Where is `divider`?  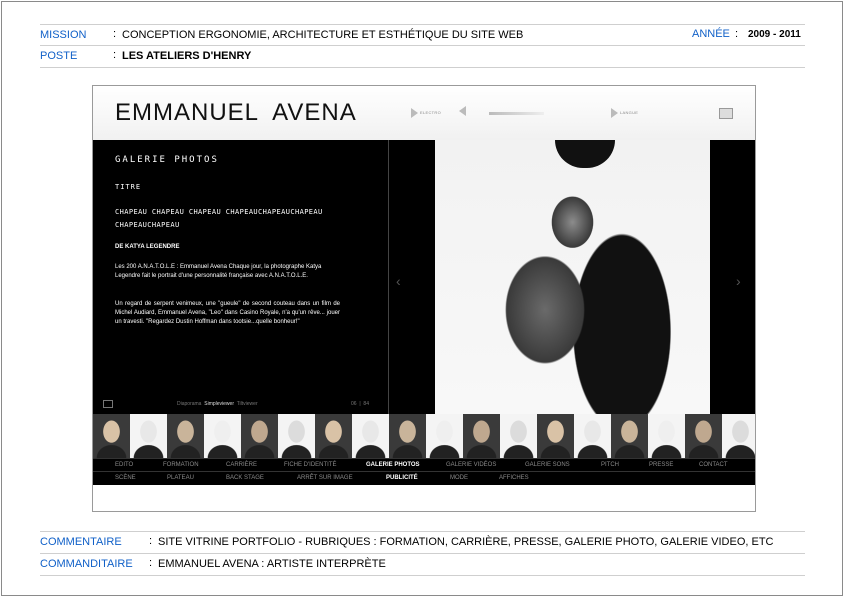
divider is located at coordinates (388, 277).